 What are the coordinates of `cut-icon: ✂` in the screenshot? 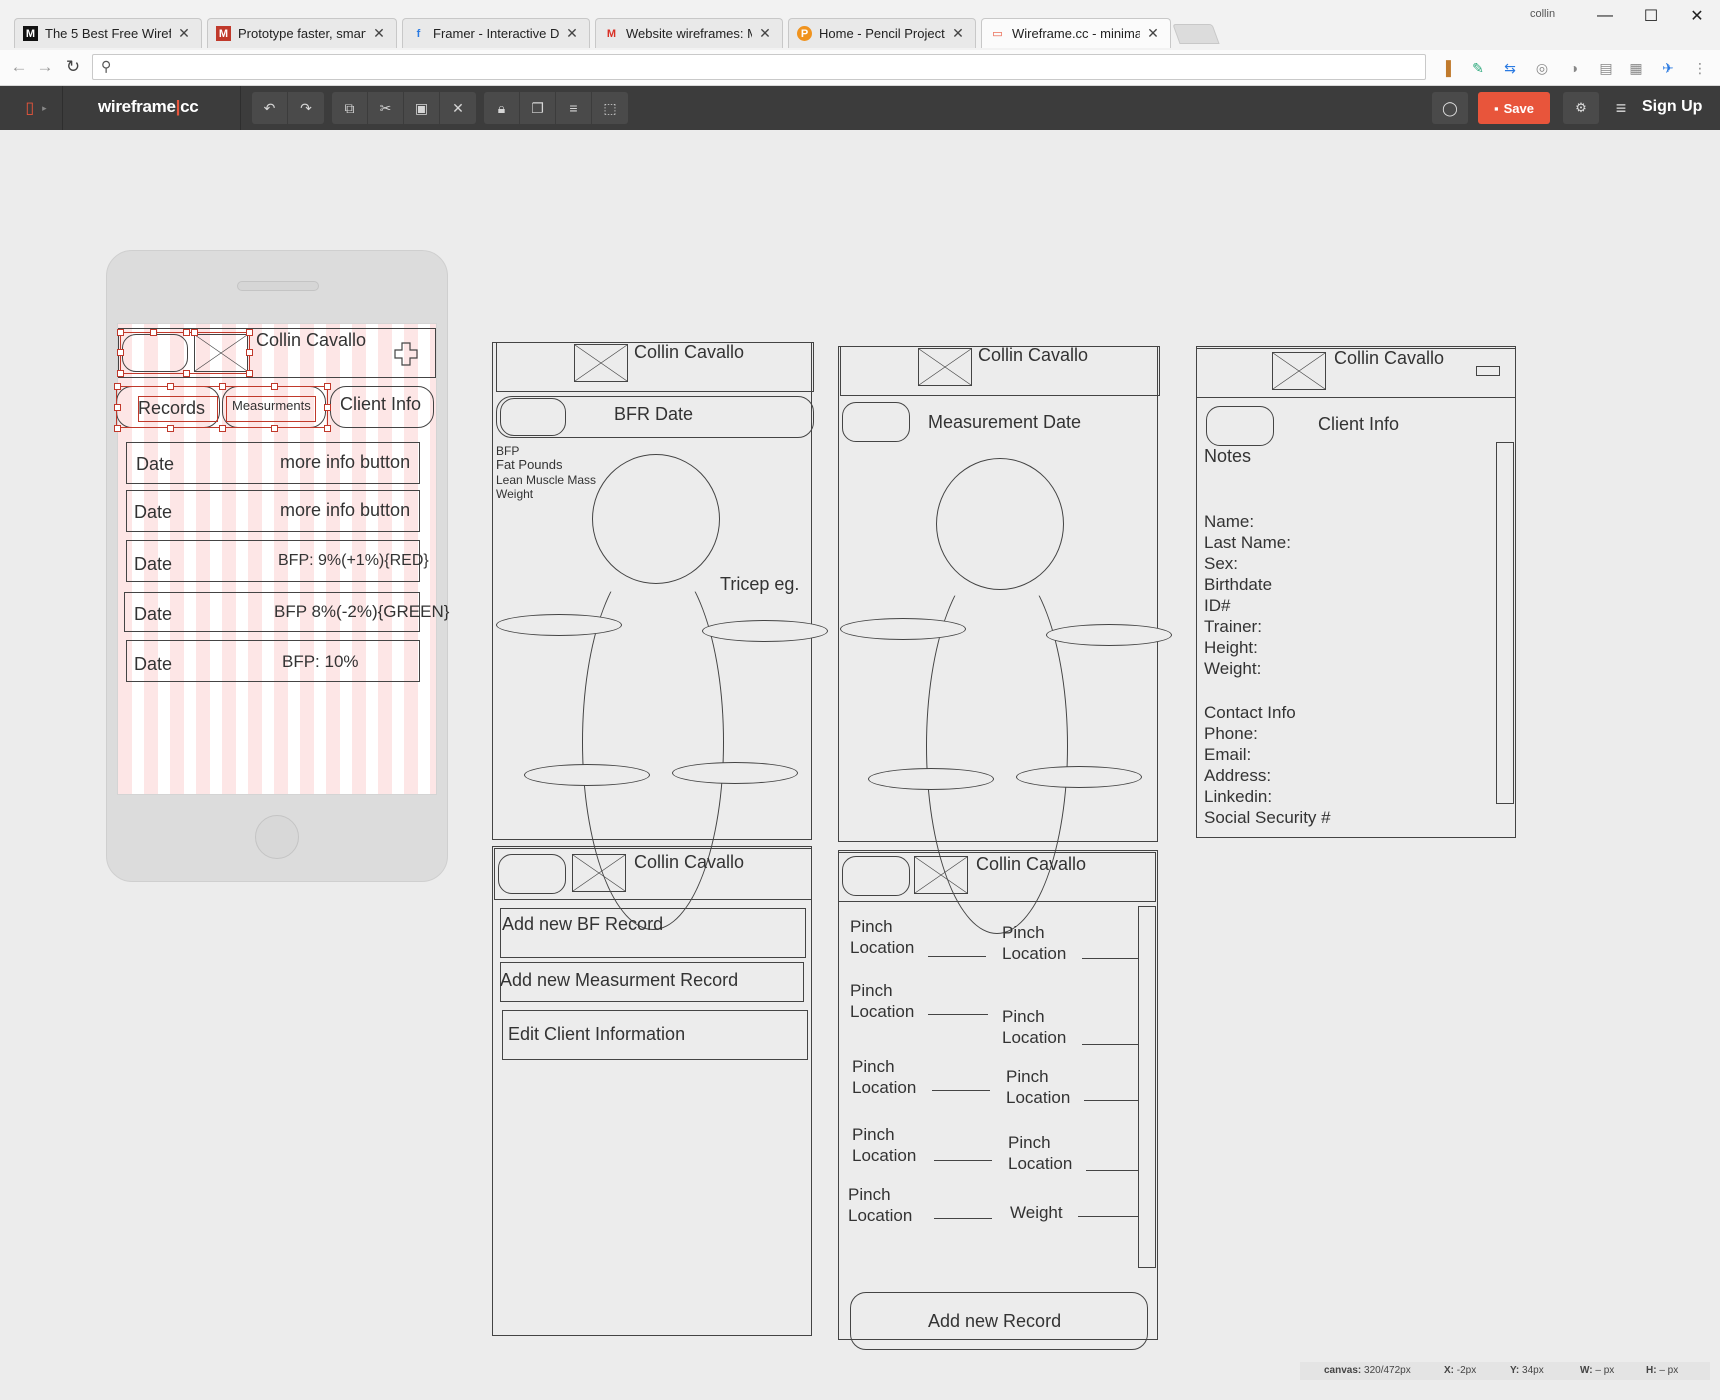 It's located at (386, 108).